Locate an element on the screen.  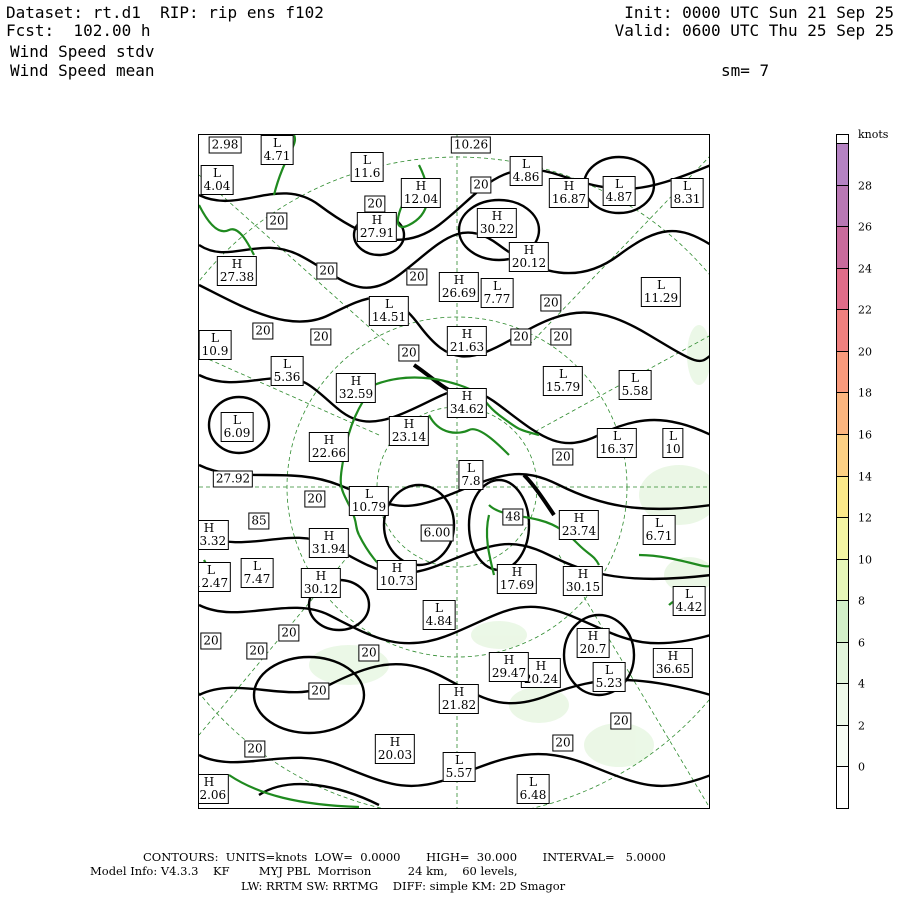
center-value: 6.00 is located at coordinates (437, 532).